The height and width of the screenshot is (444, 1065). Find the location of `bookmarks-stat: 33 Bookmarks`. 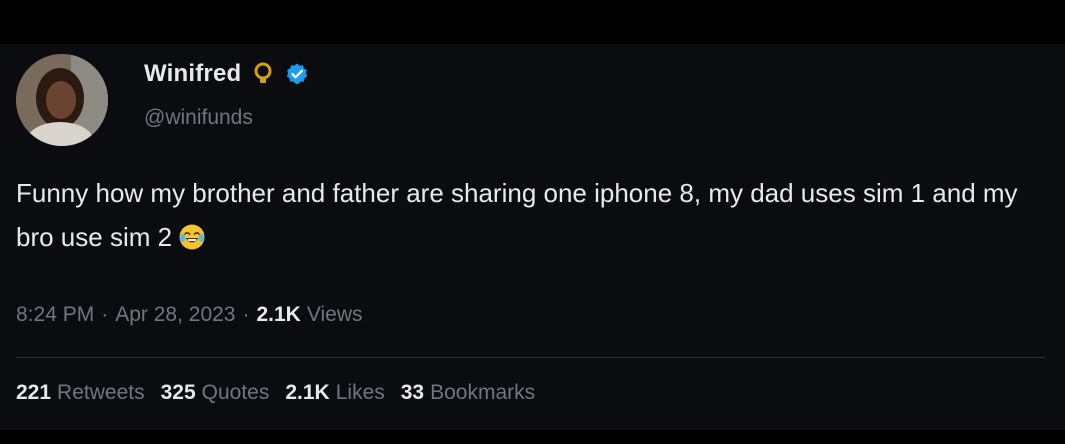

bookmarks-stat: 33 Bookmarks is located at coordinates (468, 393).